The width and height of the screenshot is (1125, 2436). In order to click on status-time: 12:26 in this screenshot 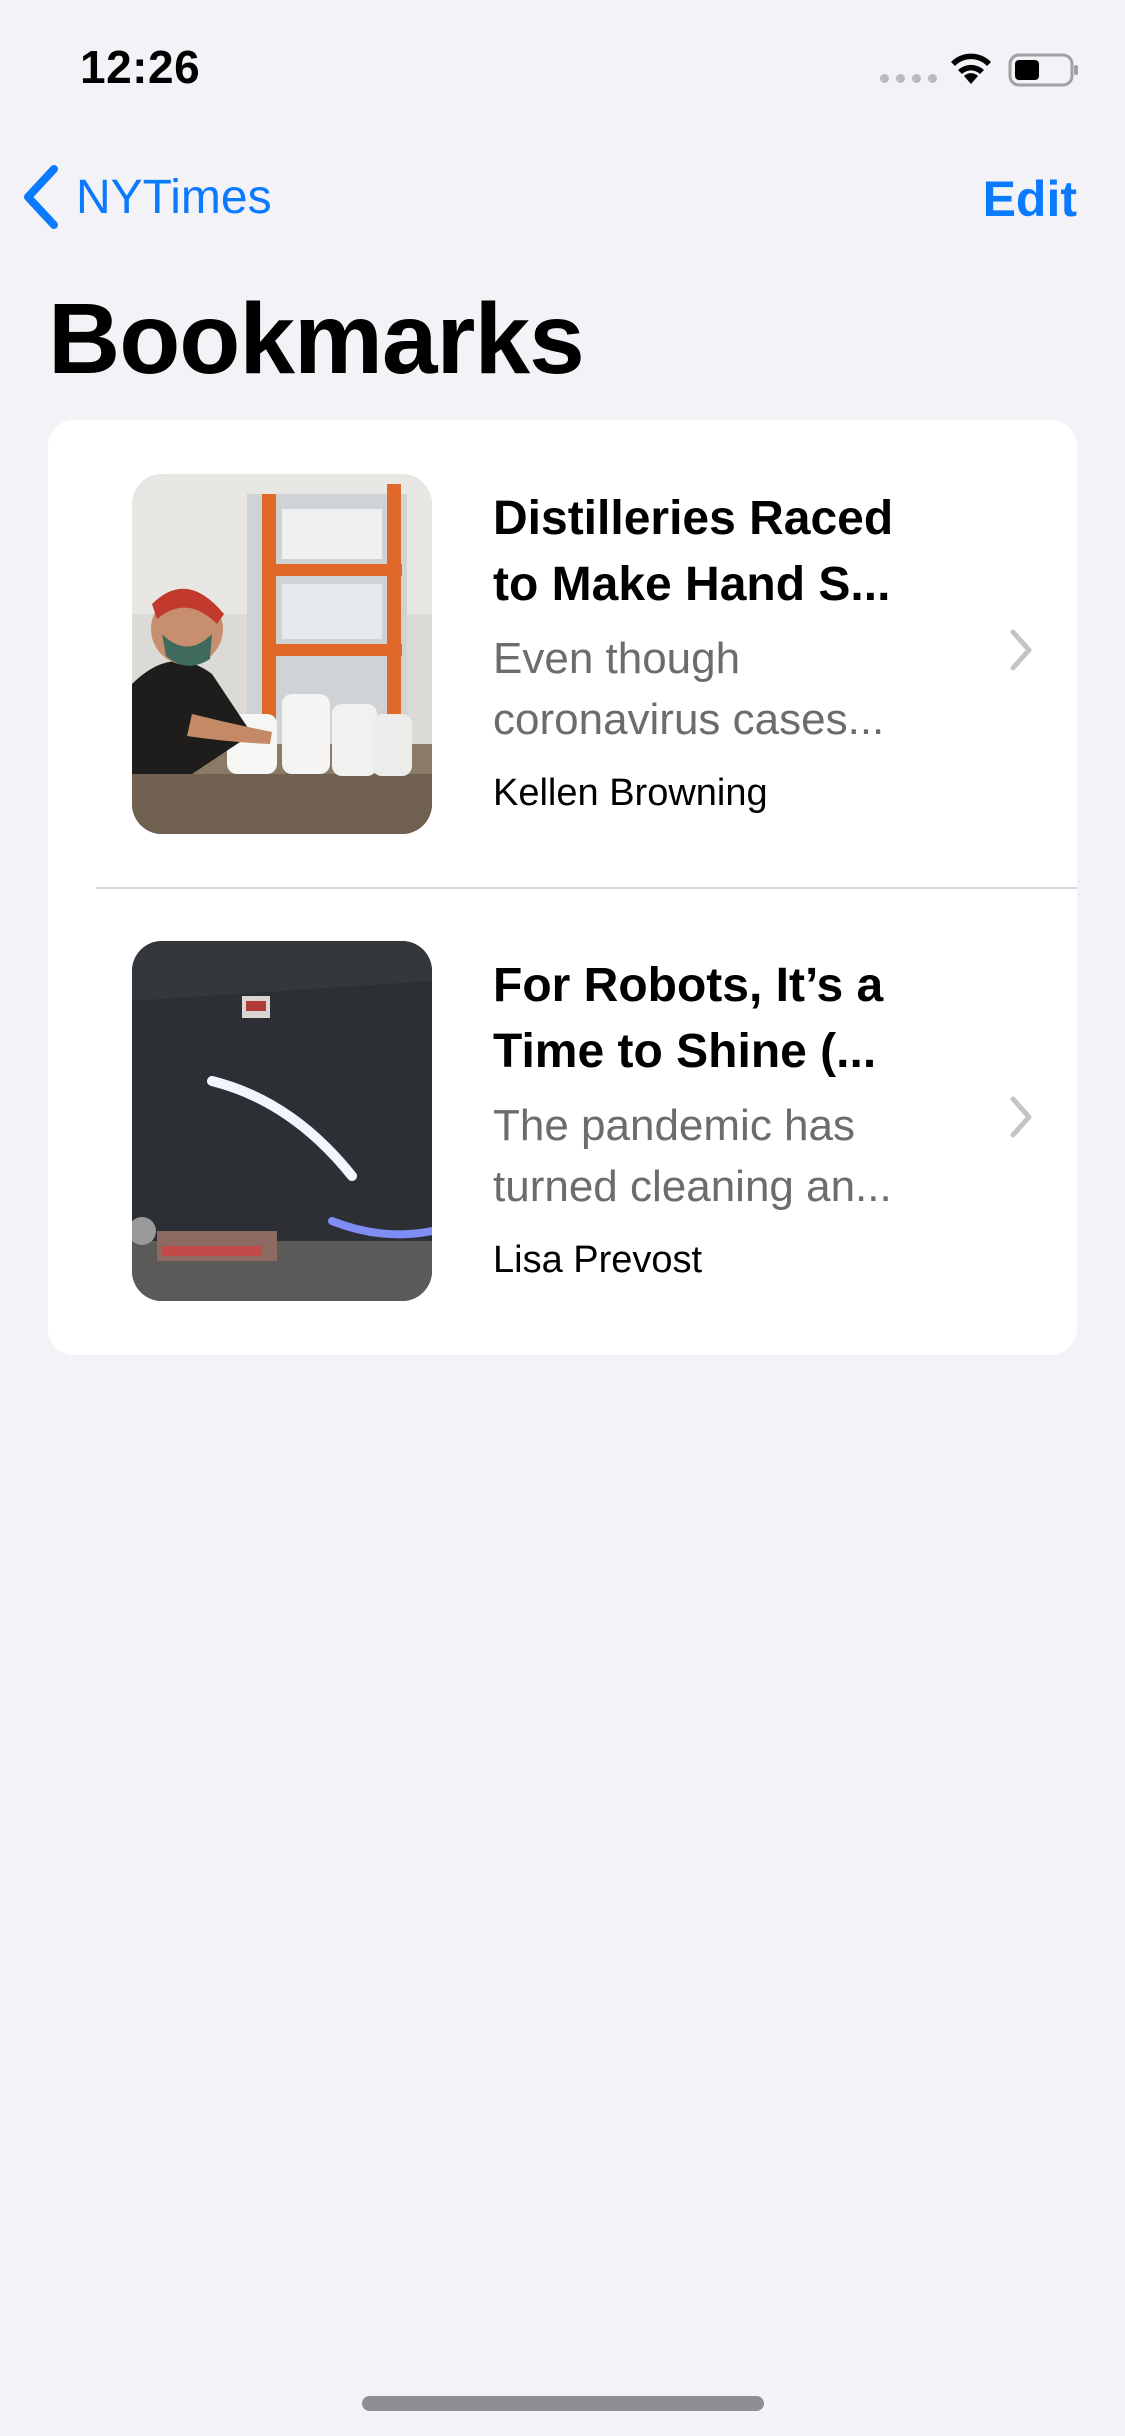, I will do `click(140, 67)`.